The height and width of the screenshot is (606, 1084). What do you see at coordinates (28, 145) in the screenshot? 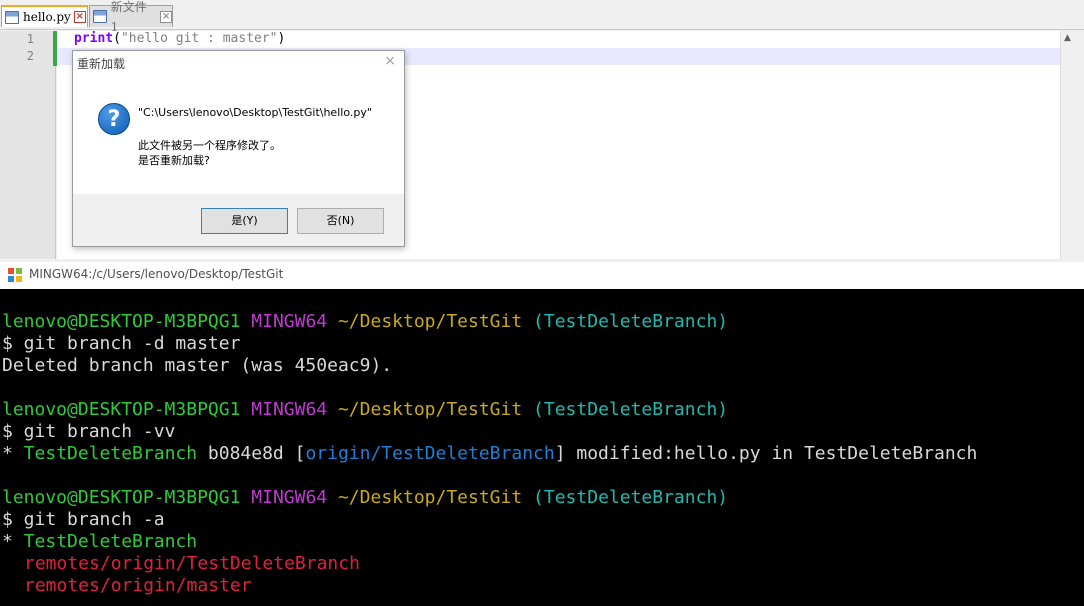
I see `line-number-gutter: 1 2` at bounding box center [28, 145].